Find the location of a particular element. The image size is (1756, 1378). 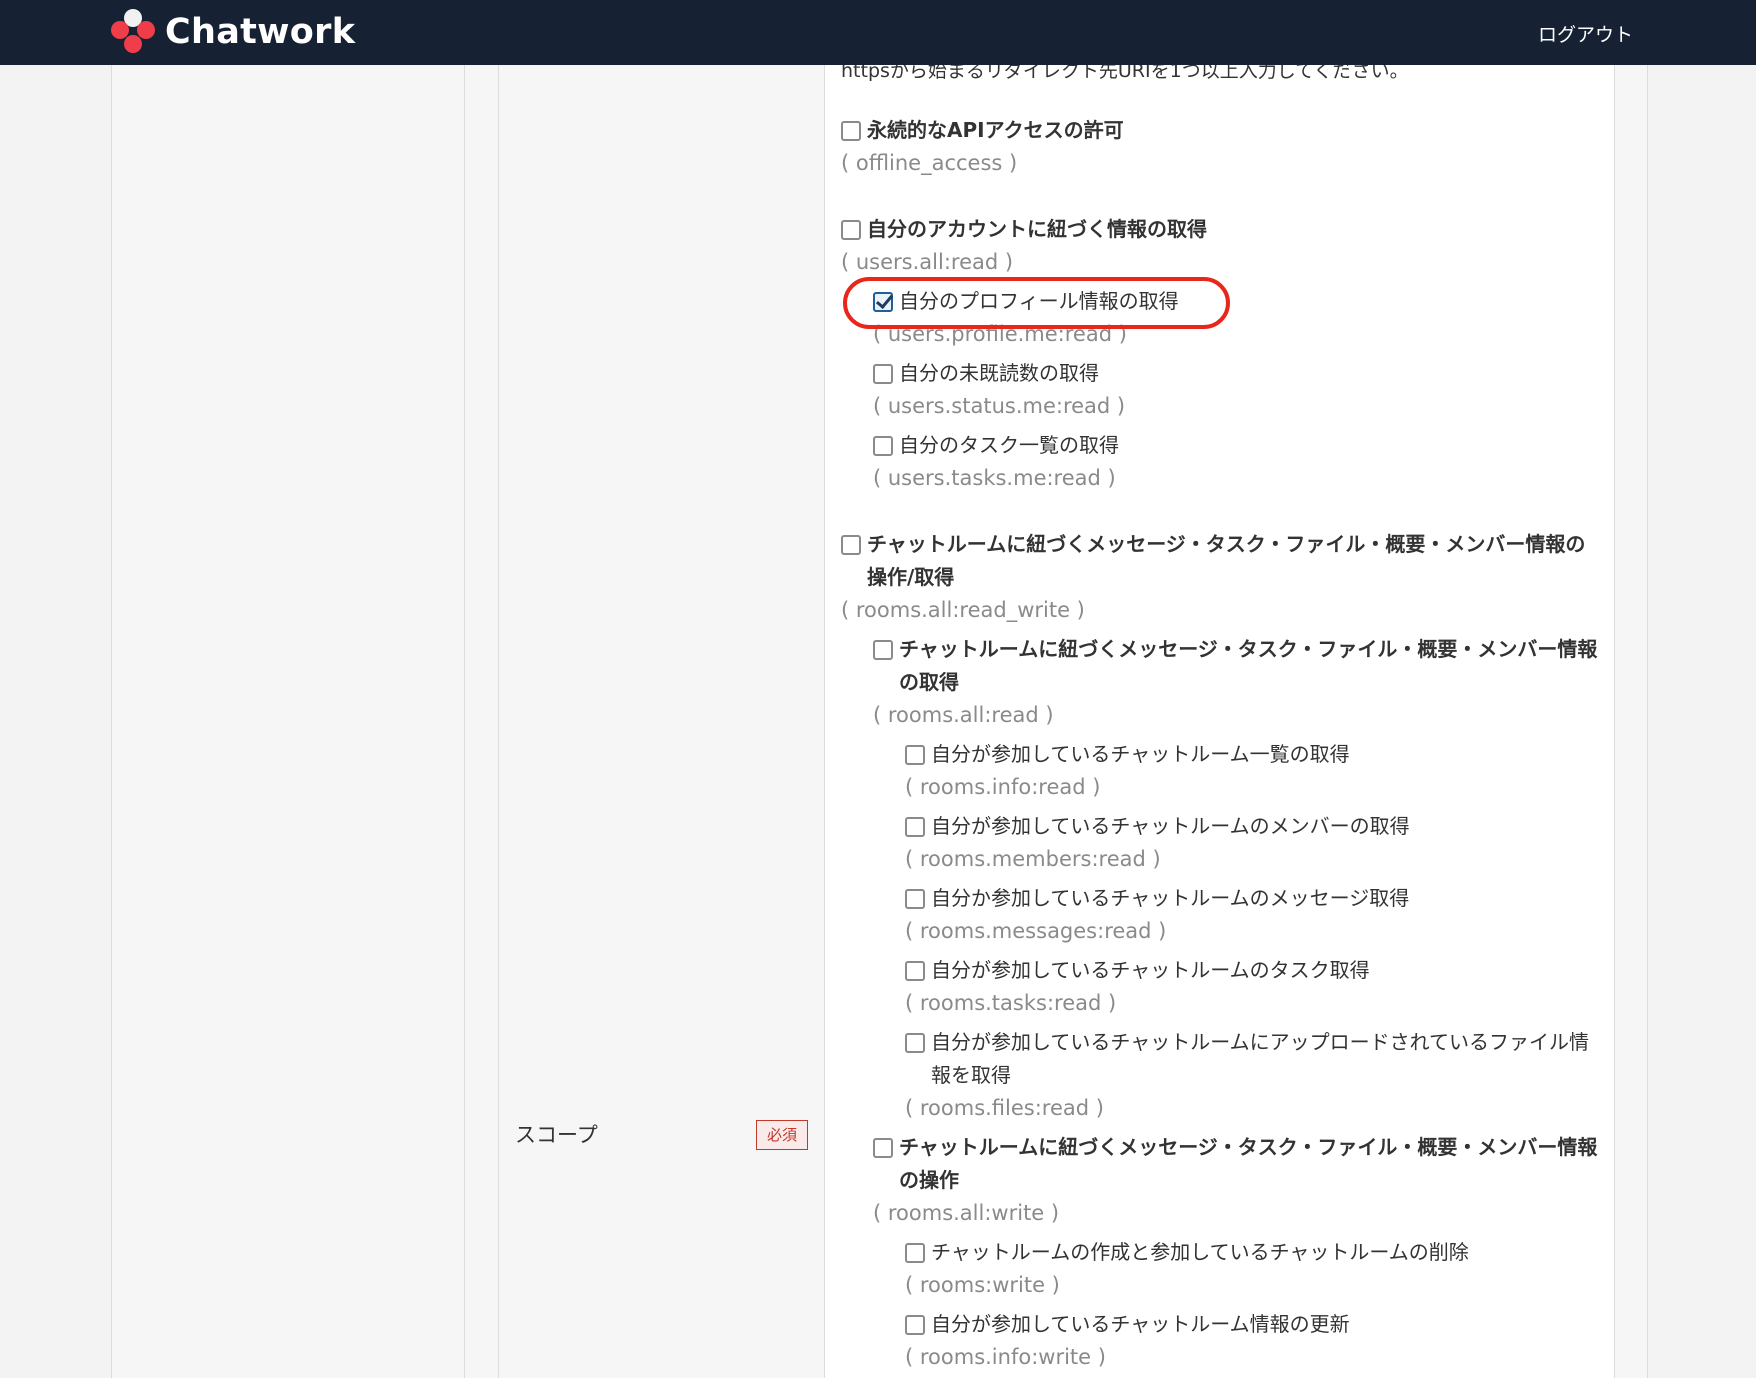

chatwork-logo: Chatwork is located at coordinates (232, 32).